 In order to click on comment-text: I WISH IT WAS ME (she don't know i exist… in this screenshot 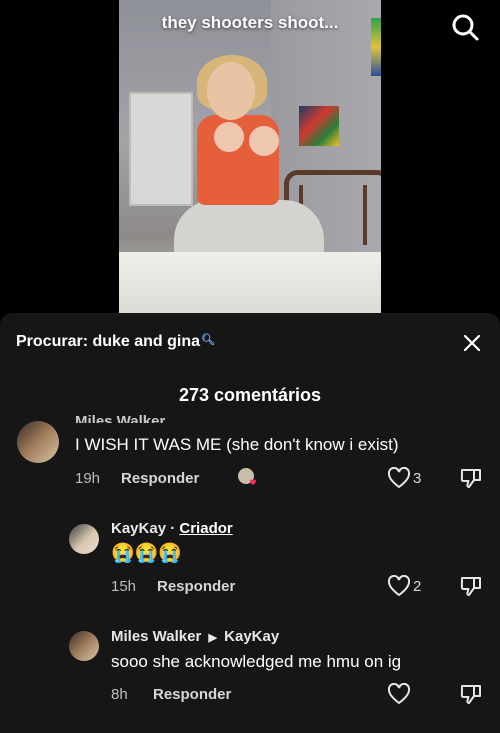, I will do `click(237, 444)`.